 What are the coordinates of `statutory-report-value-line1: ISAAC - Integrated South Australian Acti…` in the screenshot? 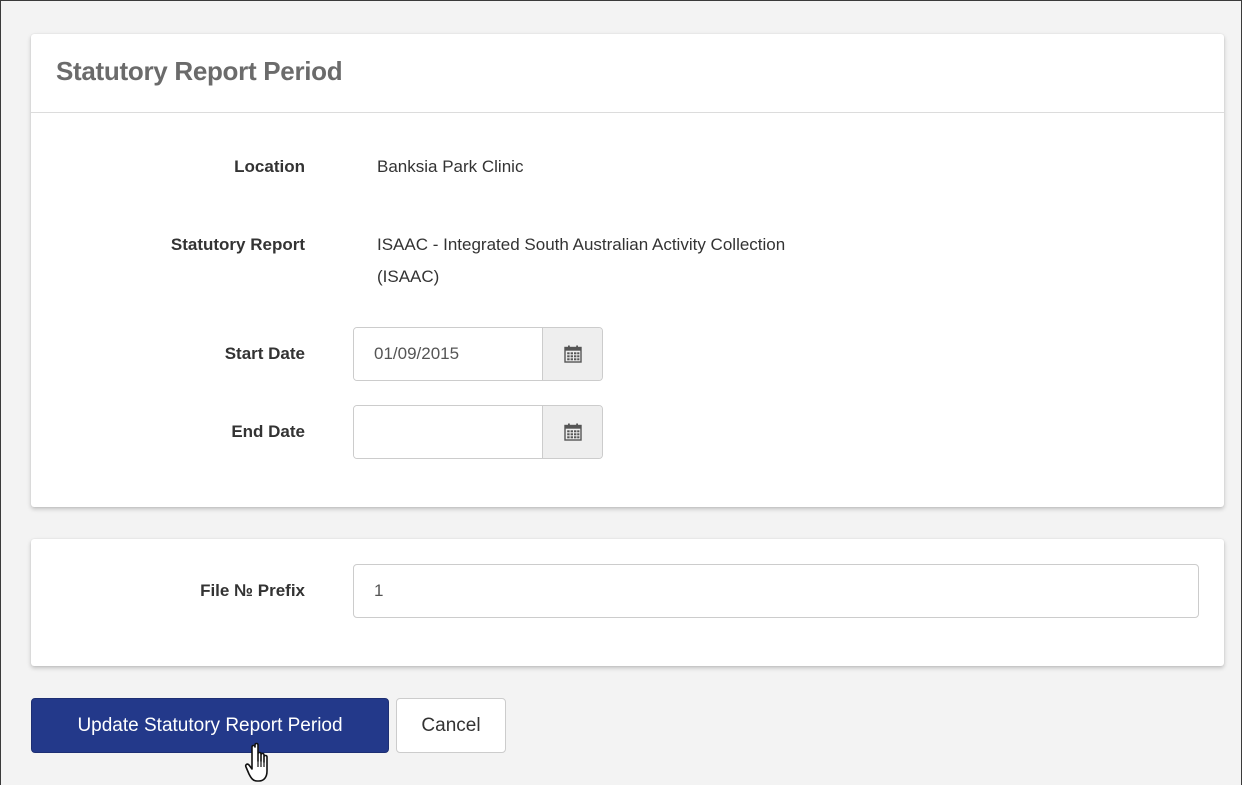 It's located at (581, 244).